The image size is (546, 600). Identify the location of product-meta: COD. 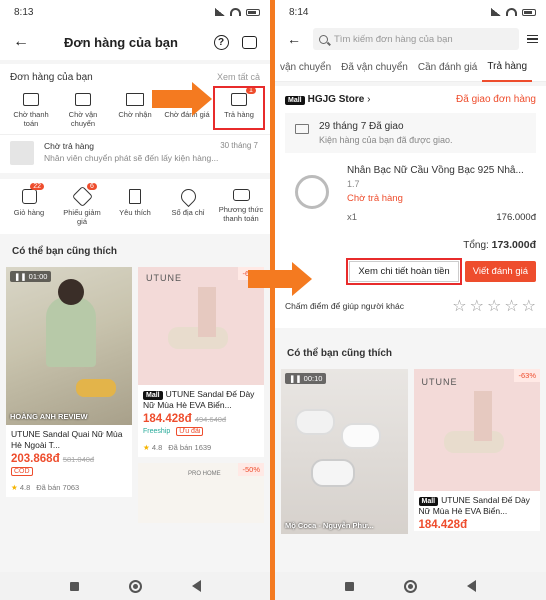
(69, 473).